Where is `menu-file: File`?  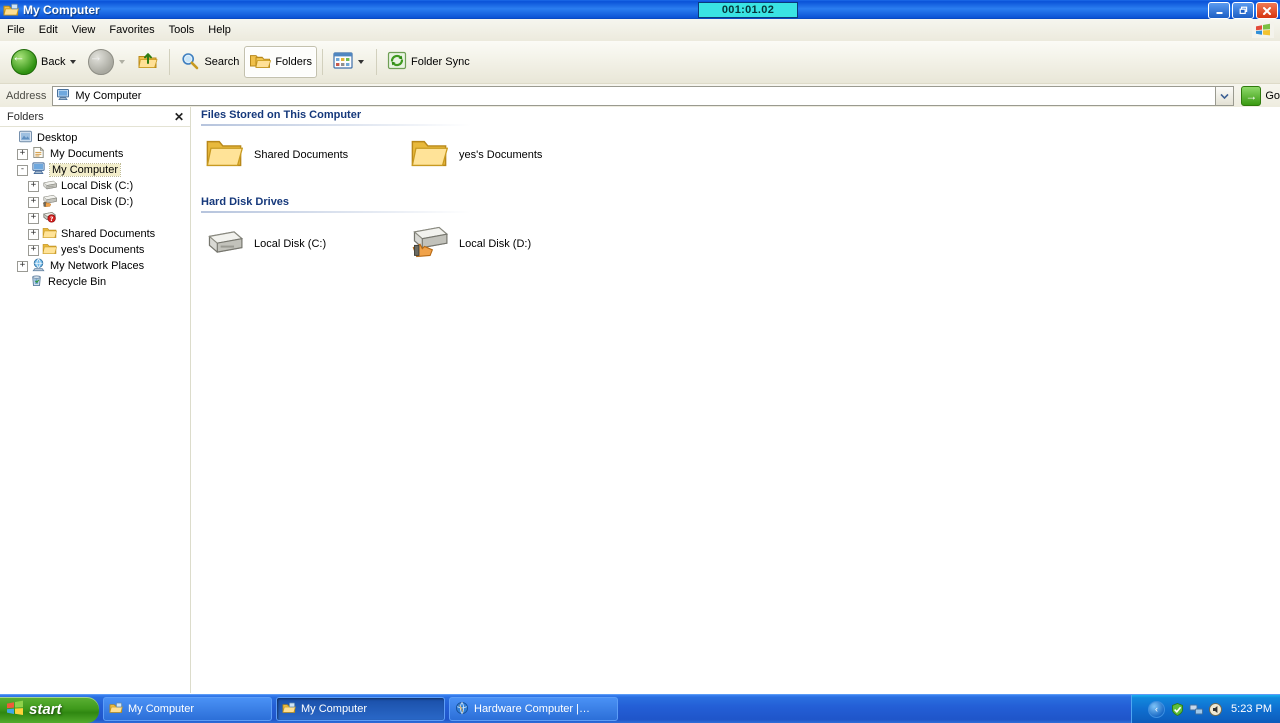
menu-file: File is located at coordinates (16, 30).